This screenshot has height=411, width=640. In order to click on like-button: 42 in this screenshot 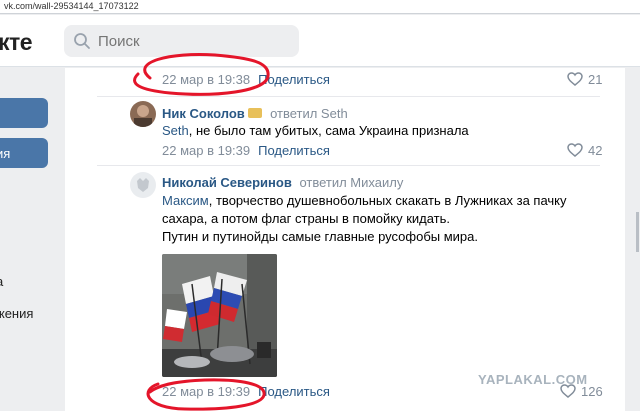, I will do `click(584, 150)`.